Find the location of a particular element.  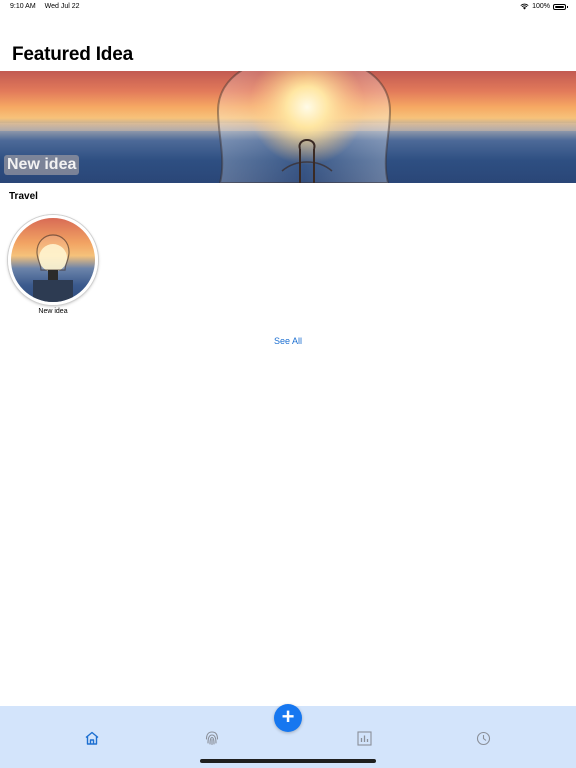

wifi-icon is located at coordinates (524, 6).